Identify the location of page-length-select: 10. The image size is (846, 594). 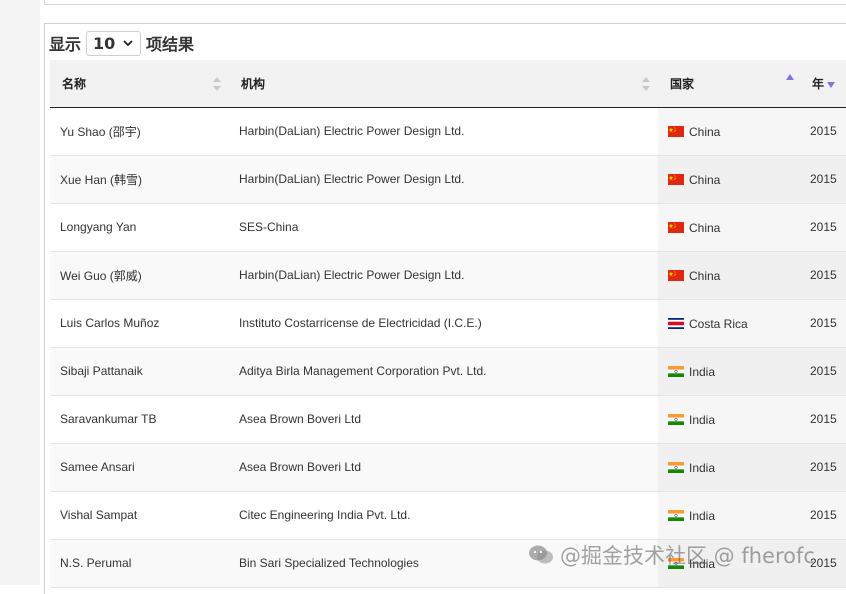
(114, 43).